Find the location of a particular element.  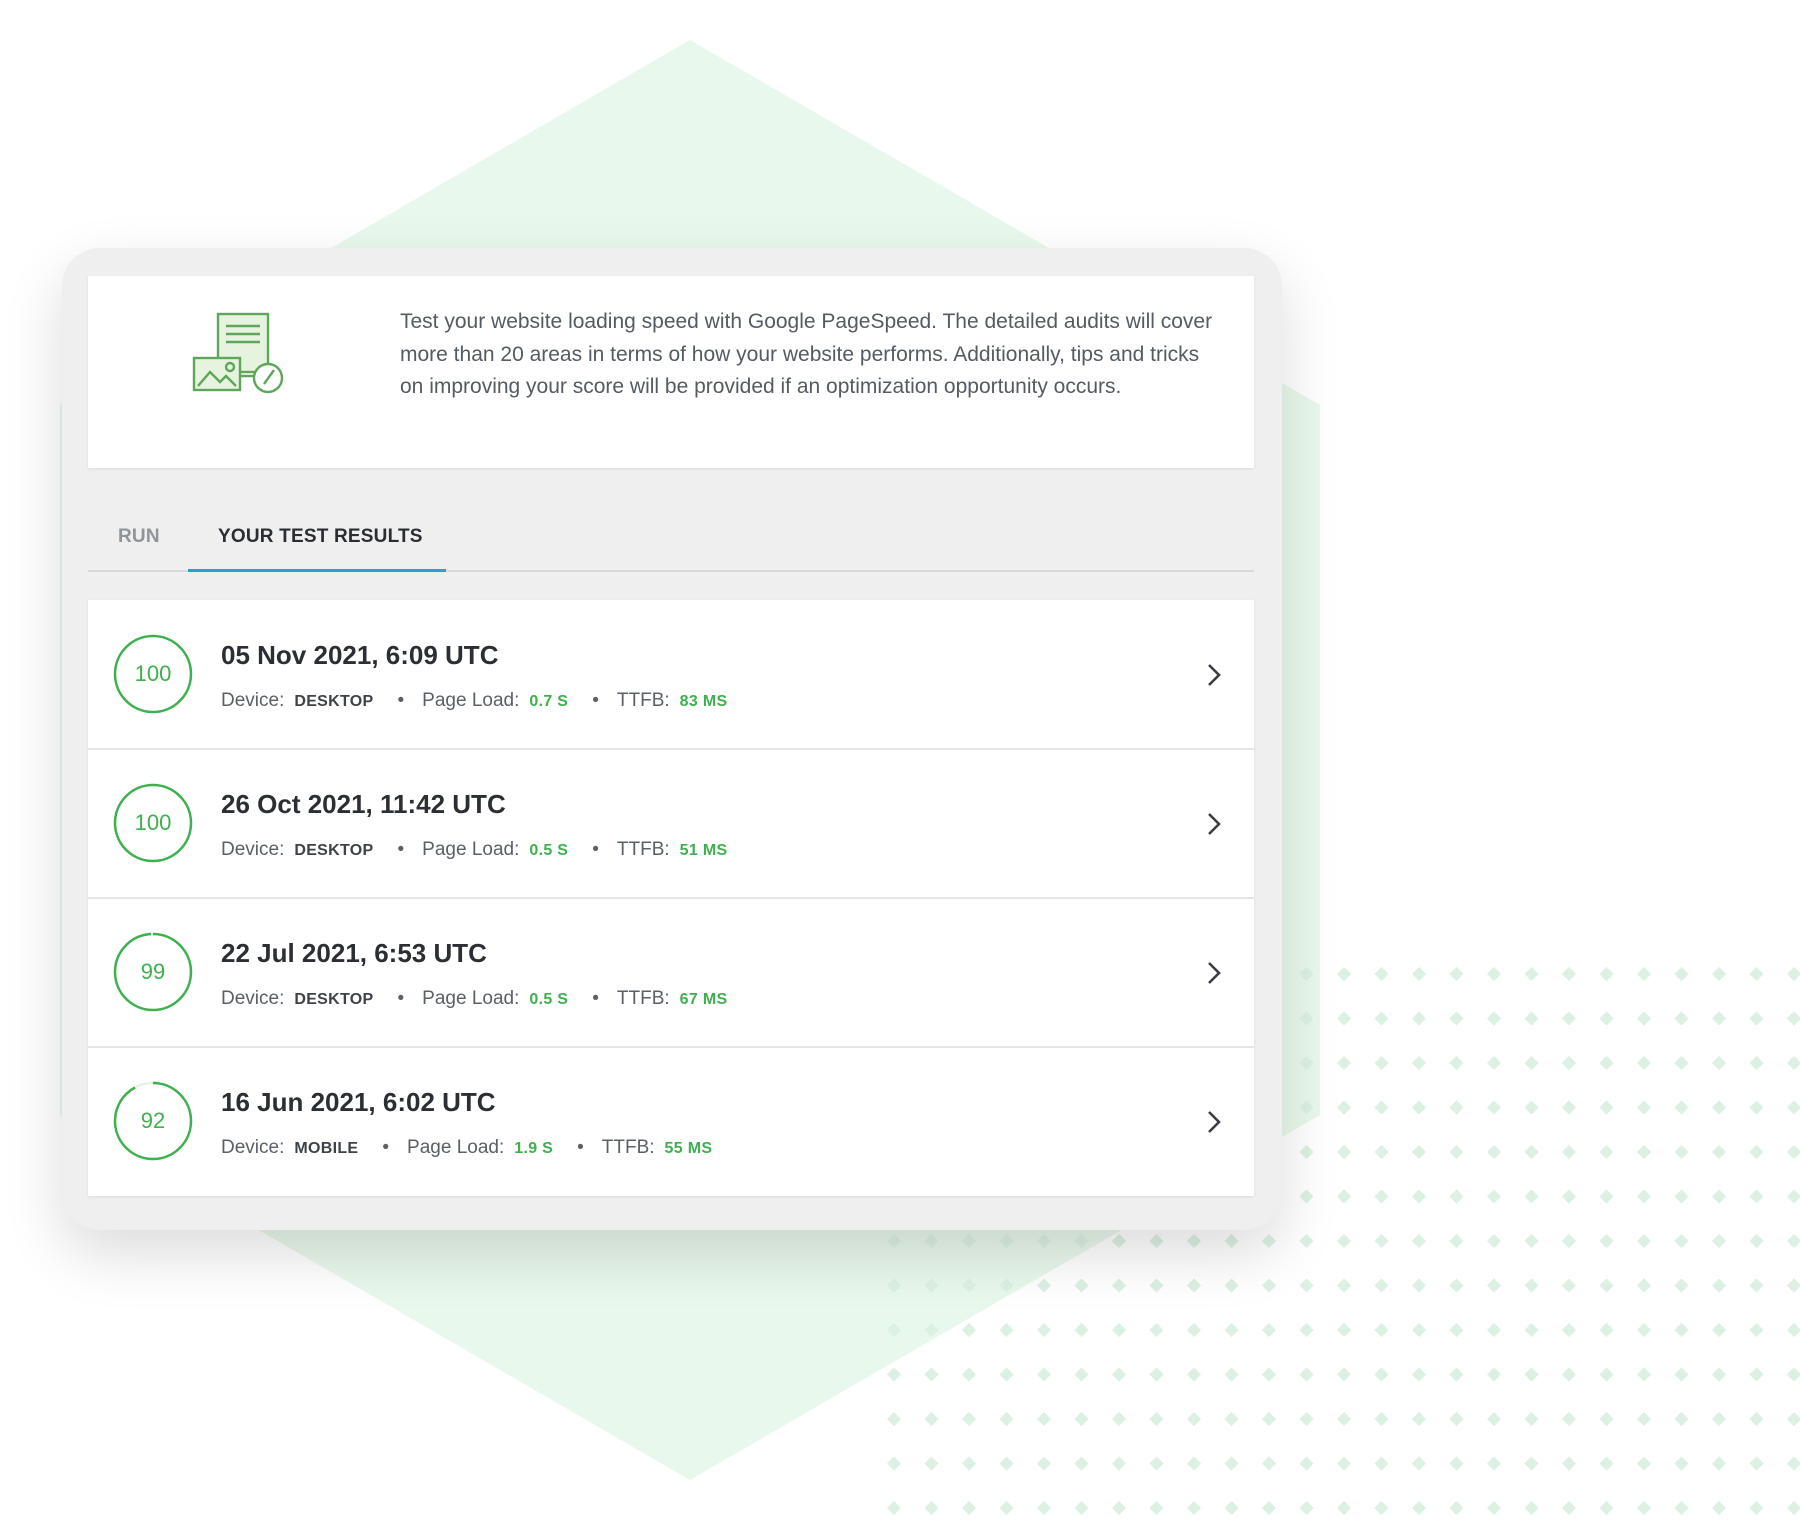

result-date: 22 Jul 2021, 6:53 UTC is located at coordinates (354, 953).